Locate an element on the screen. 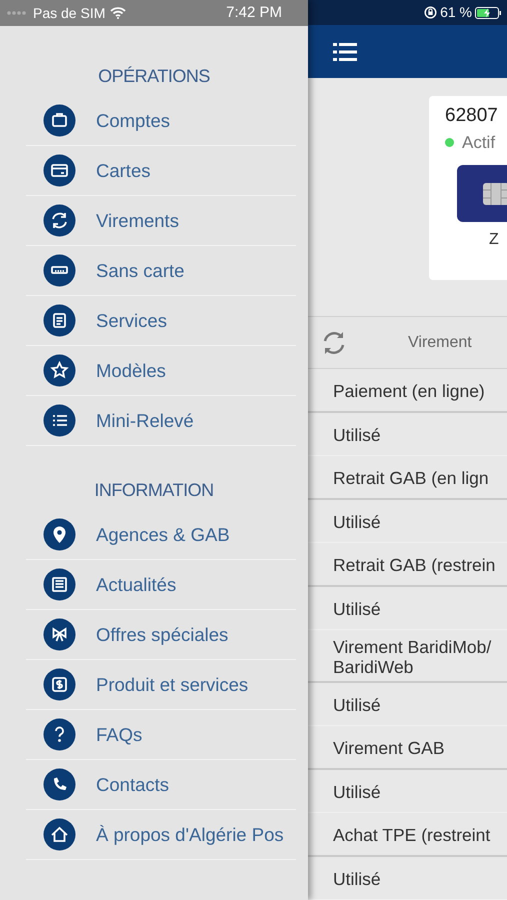  battery-percent: 61 % is located at coordinates (456, 12).